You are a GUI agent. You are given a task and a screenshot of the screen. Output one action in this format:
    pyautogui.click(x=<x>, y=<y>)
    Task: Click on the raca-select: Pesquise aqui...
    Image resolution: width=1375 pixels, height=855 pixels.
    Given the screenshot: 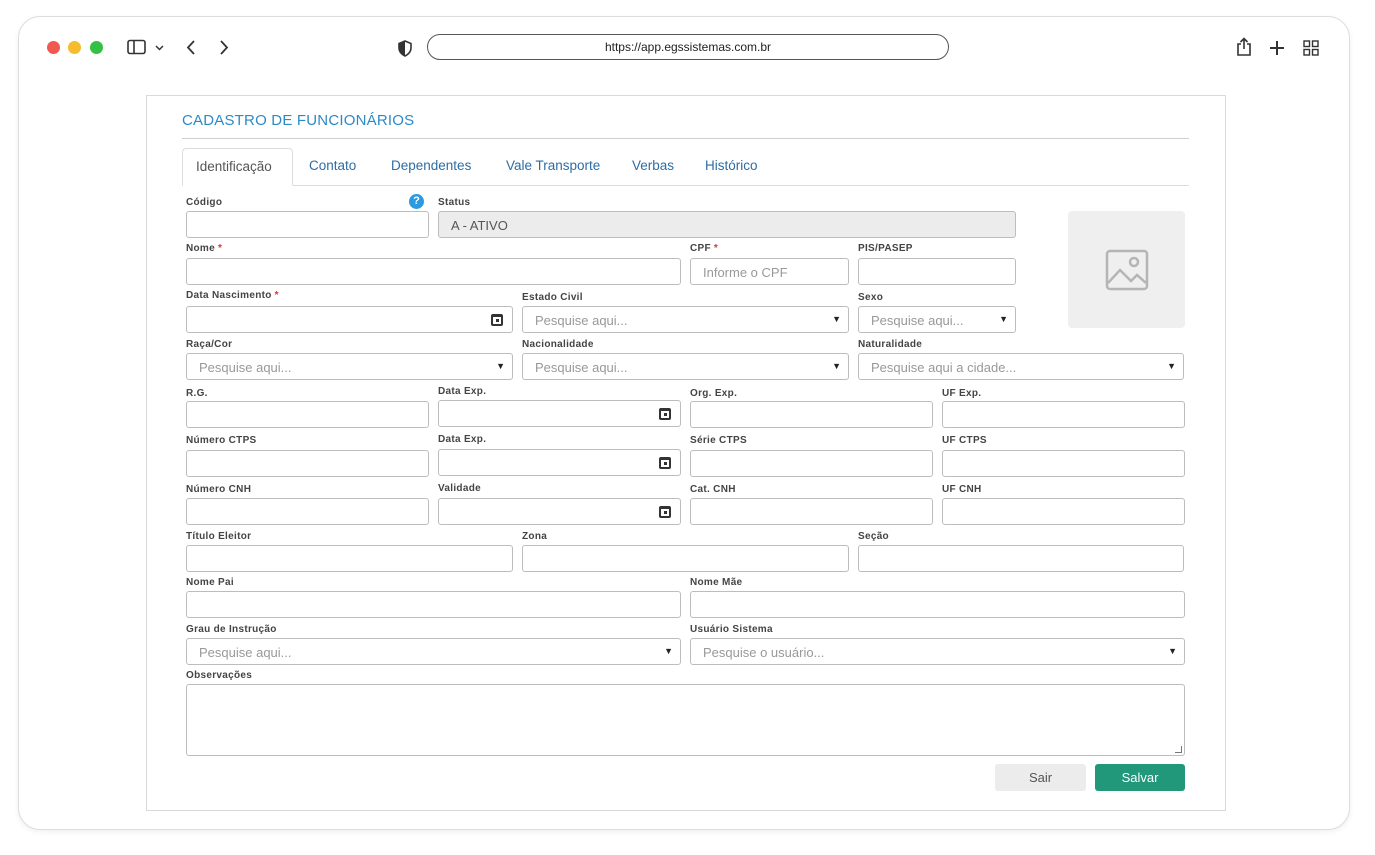 What is the action you would take?
    pyautogui.click(x=349, y=366)
    